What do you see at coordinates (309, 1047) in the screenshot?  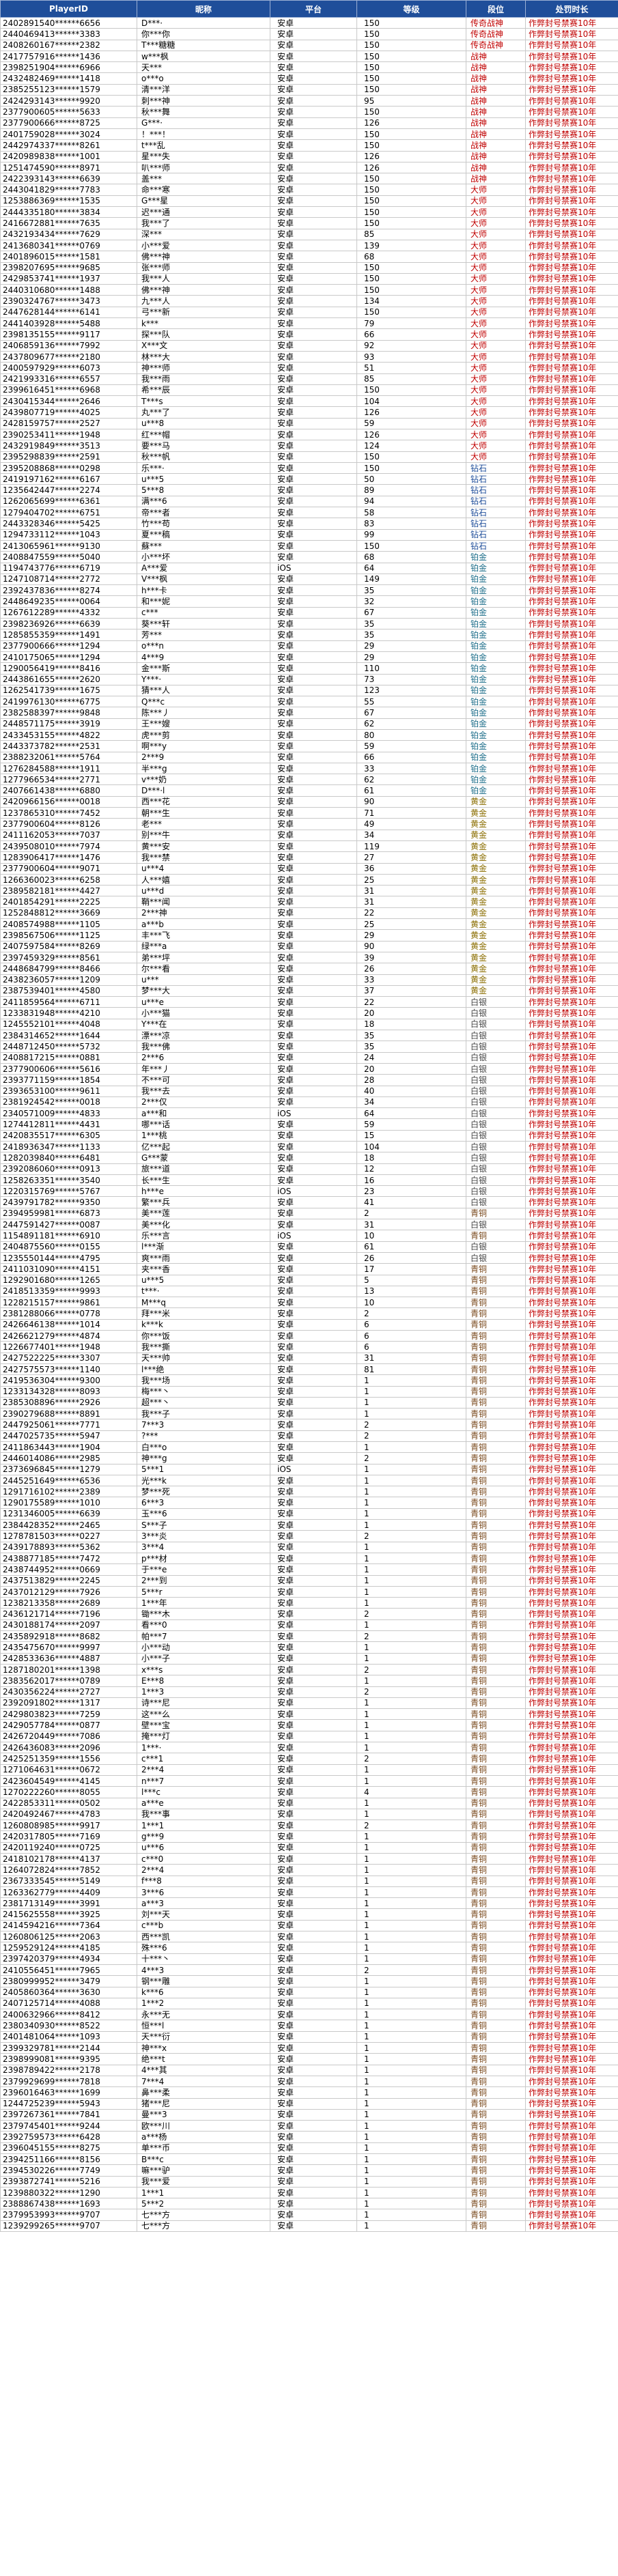 I see `table-row: 2448712450******5732 我***佛 安卓 35 白银 作弊封号禁赛10年` at bounding box center [309, 1047].